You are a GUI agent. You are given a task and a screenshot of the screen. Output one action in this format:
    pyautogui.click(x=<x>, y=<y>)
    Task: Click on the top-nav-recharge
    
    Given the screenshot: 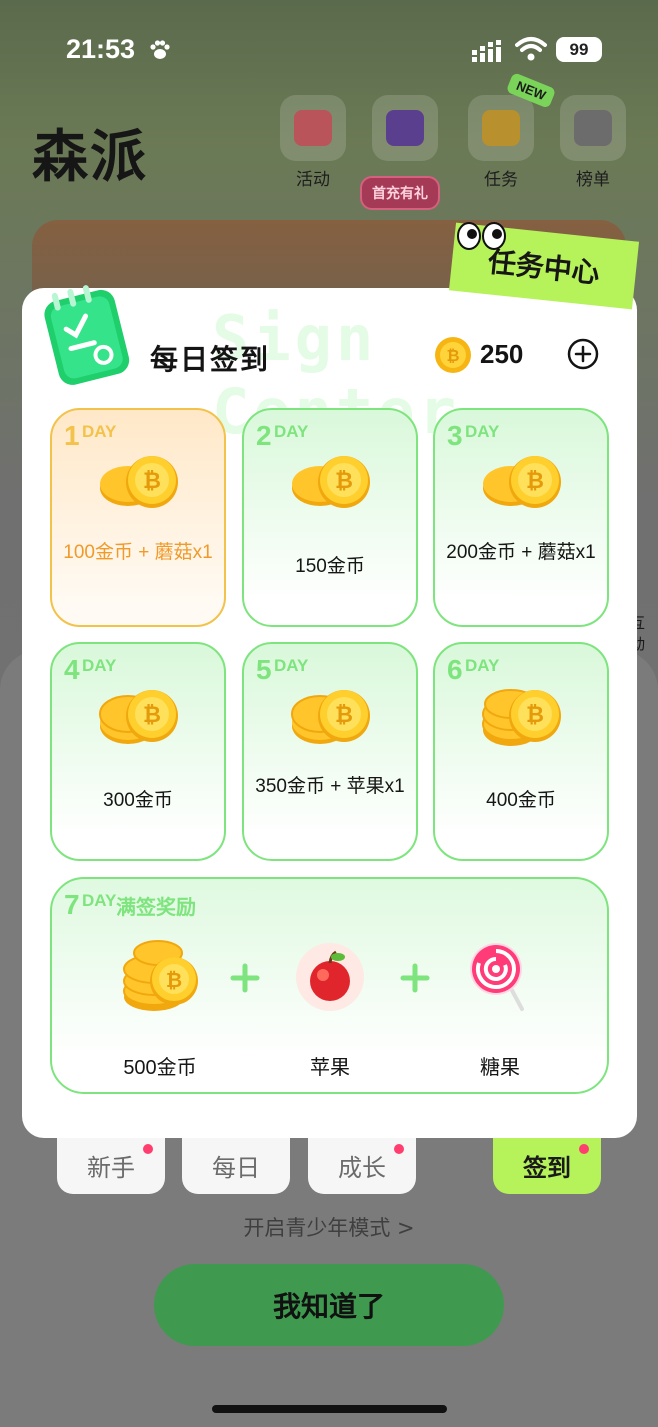 What is the action you would take?
    pyautogui.click(x=405, y=130)
    